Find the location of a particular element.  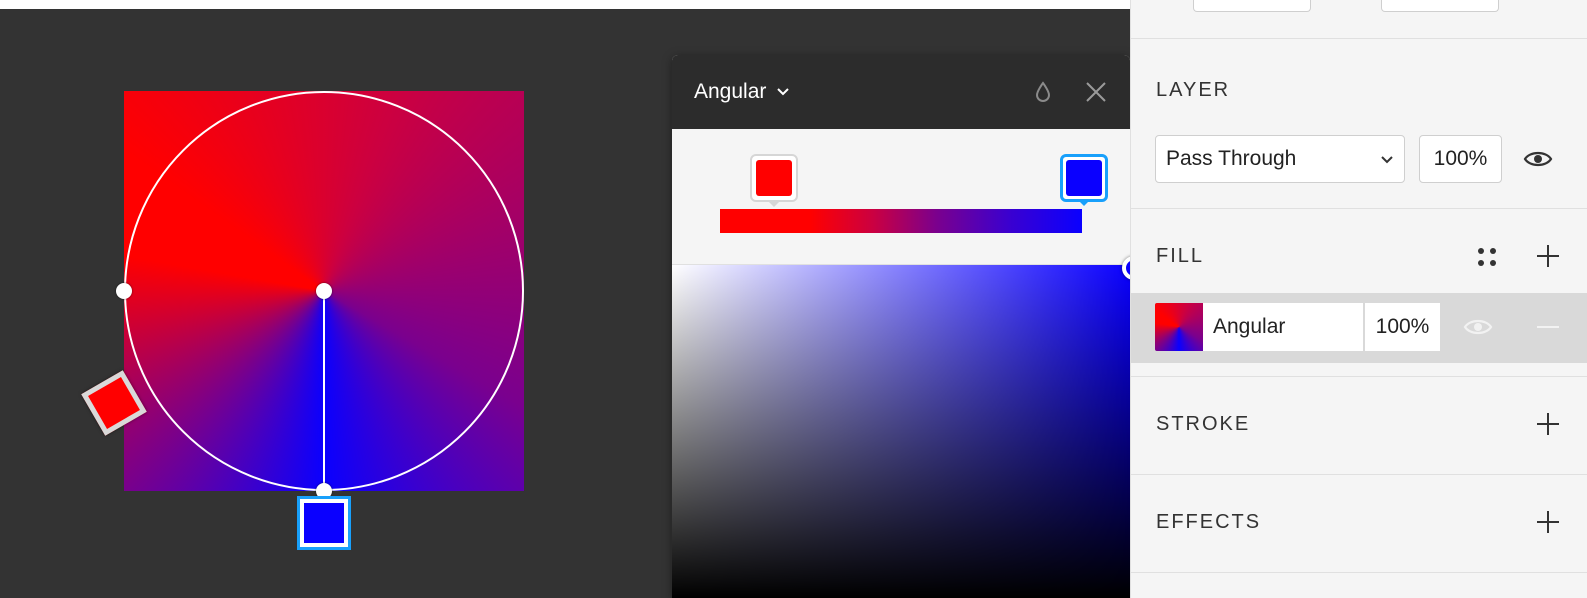

canvas-stop-blue-selected is located at coordinates (324, 523).